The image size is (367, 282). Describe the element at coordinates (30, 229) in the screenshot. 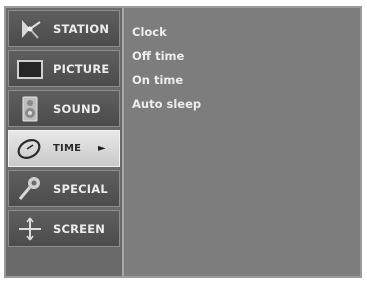

I see `screen-icon` at that location.